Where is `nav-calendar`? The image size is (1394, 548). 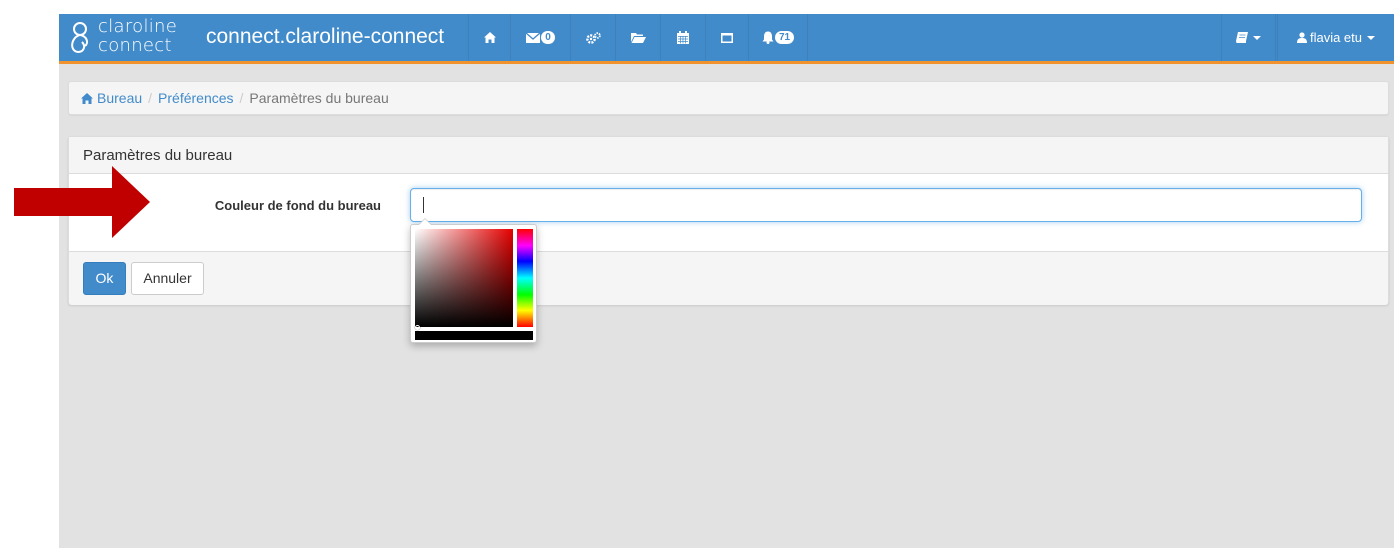
nav-calendar is located at coordinates (682, 37).